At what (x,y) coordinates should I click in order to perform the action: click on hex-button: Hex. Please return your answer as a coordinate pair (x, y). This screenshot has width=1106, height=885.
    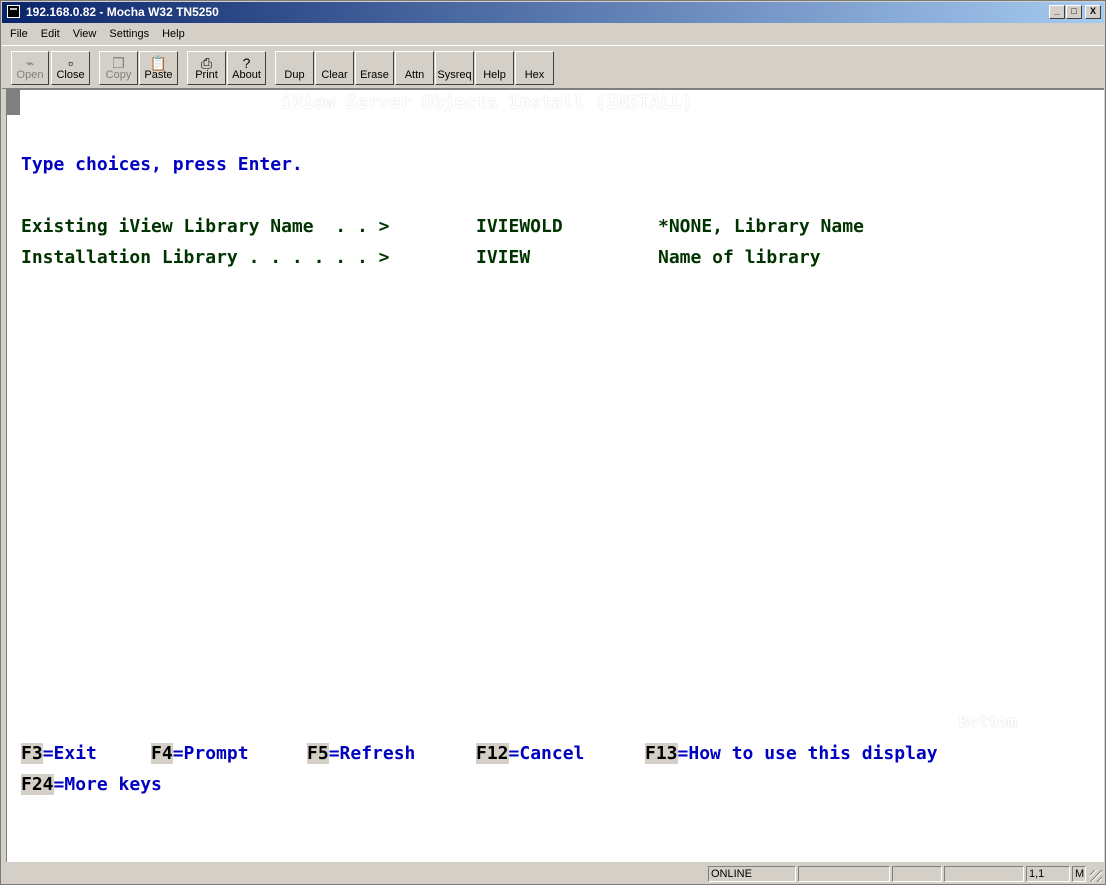
    Looking at the image, I should click on (534, 68).